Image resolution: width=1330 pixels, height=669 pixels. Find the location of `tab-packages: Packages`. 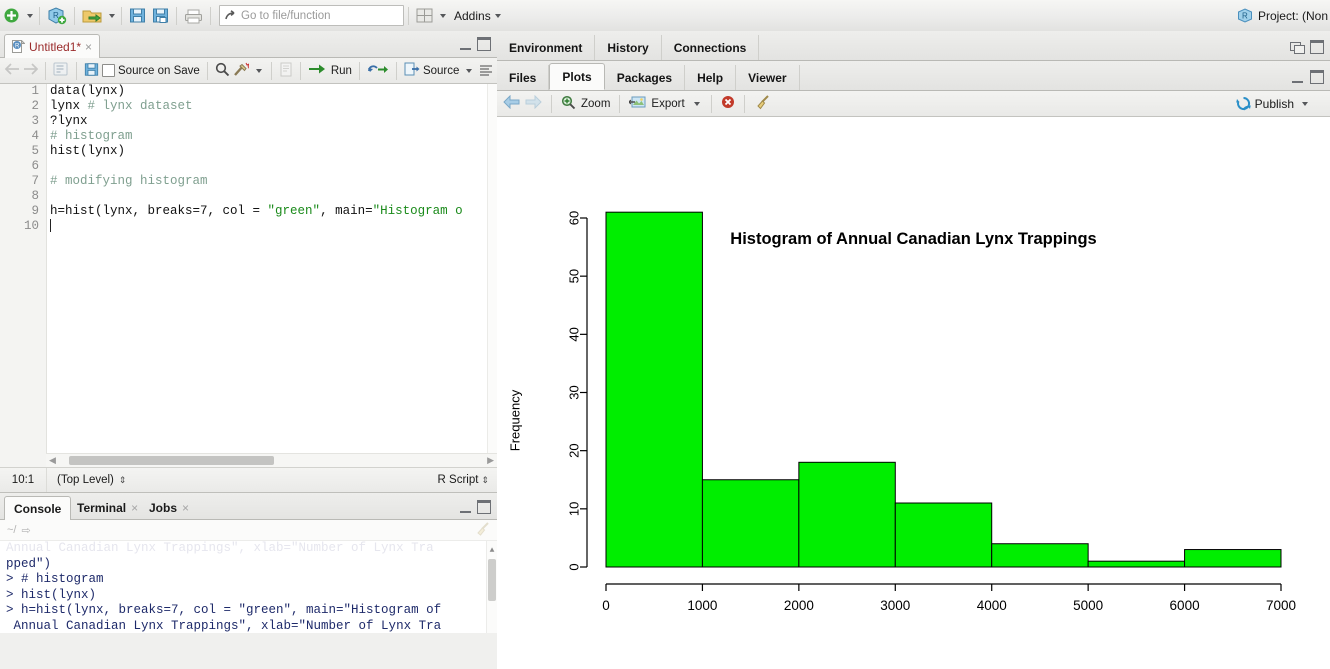

tab-packages: Packages is located at coordinates (645, 77).